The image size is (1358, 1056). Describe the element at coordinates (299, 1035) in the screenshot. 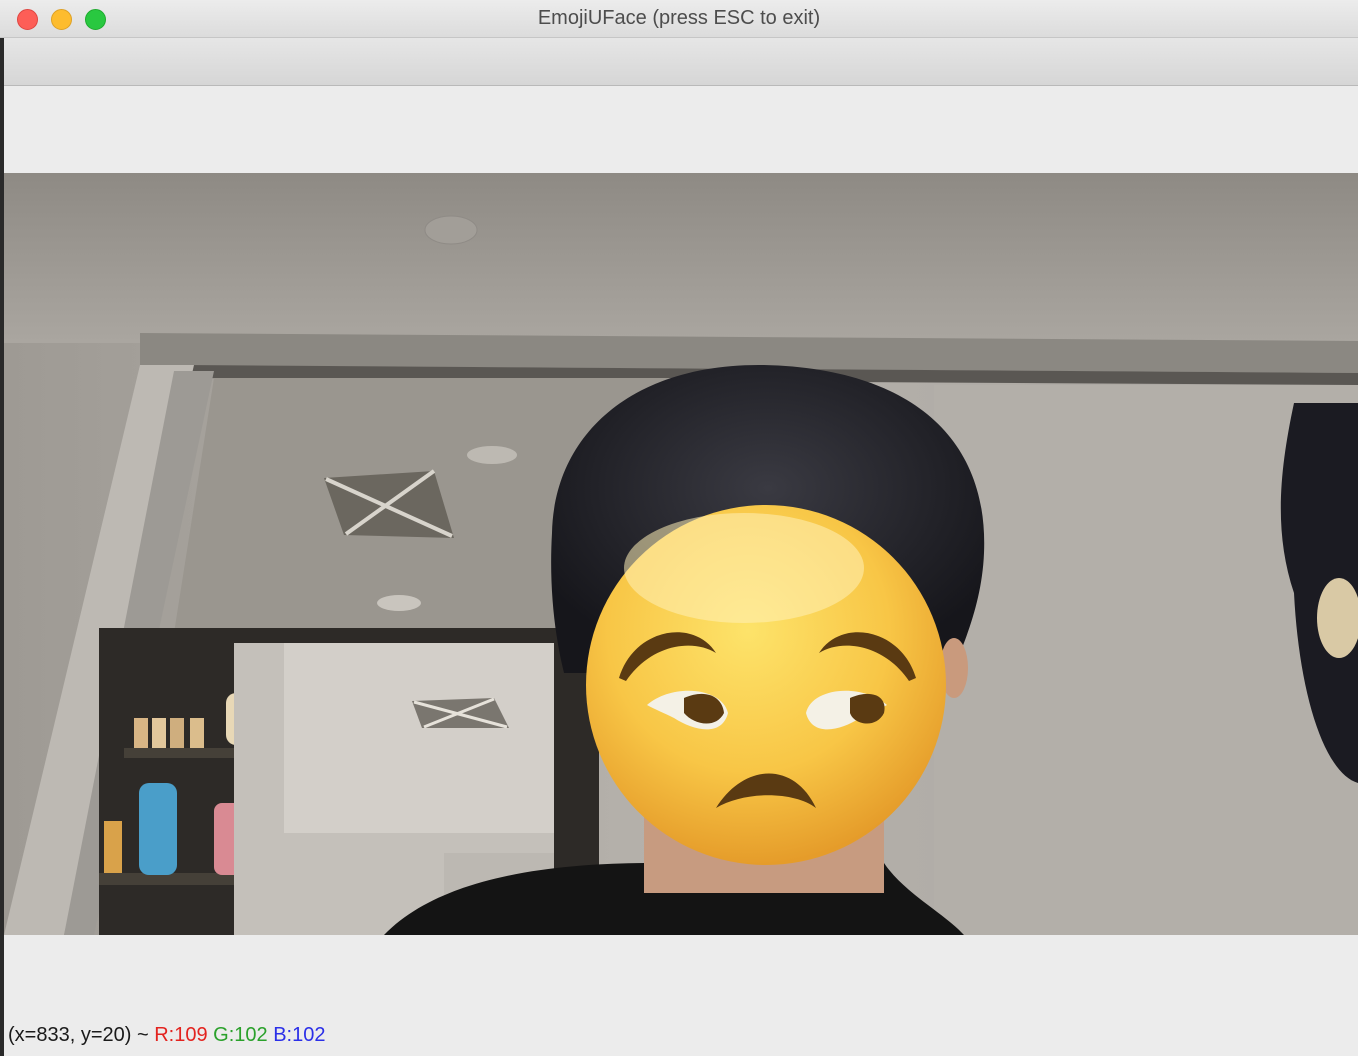

I see `pixel-blue-value: B:102` at that location.